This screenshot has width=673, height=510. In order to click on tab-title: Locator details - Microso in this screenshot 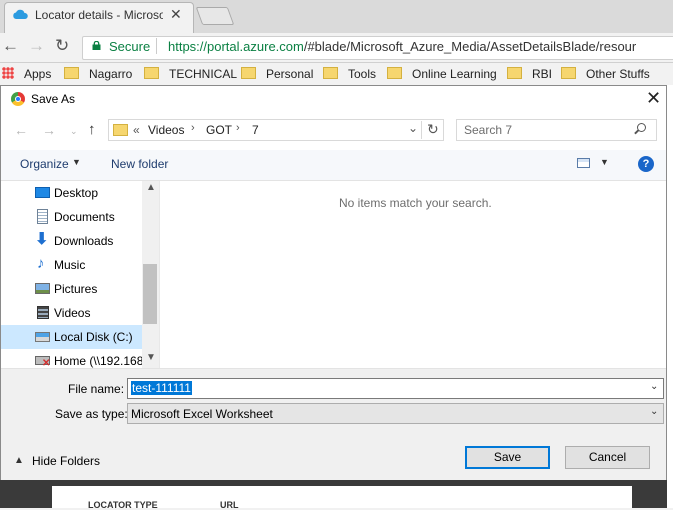, I will do `click(99, 15)`.